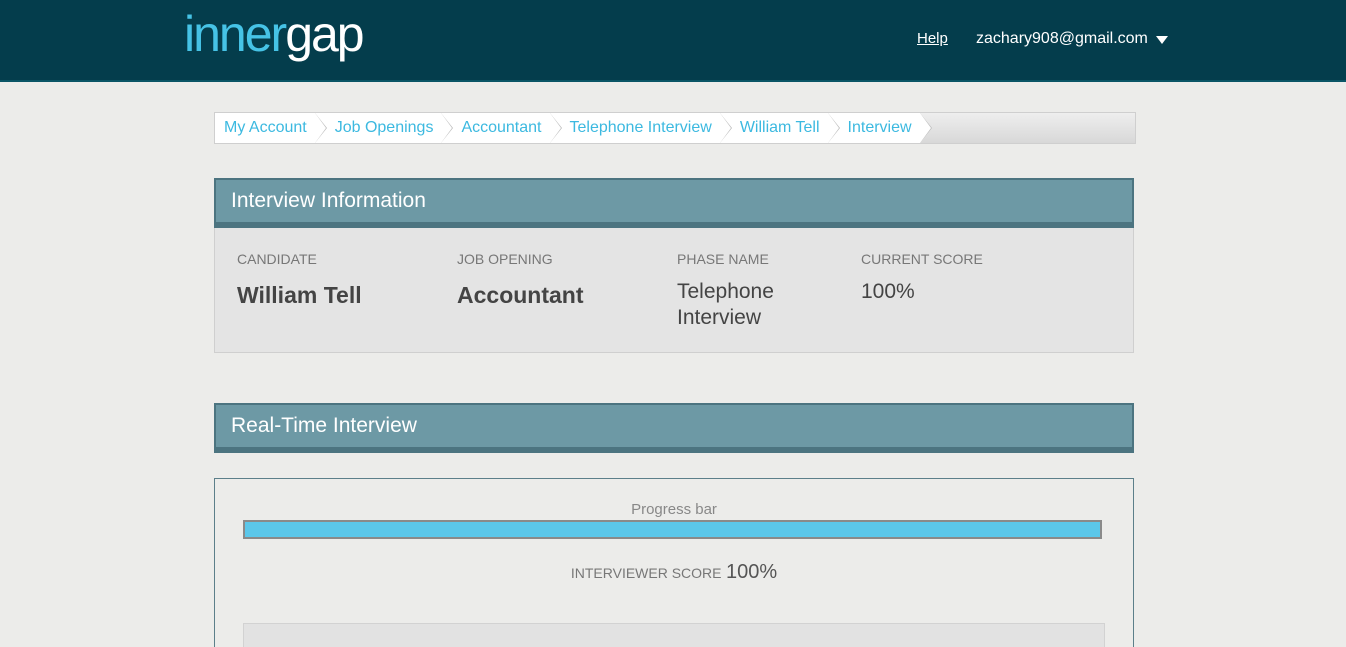 The image size is (1346, 647). What do you see at coordinates (674, 635) in the screenshot?
I see `interview-content-panel` at bounding box center [674, 635].